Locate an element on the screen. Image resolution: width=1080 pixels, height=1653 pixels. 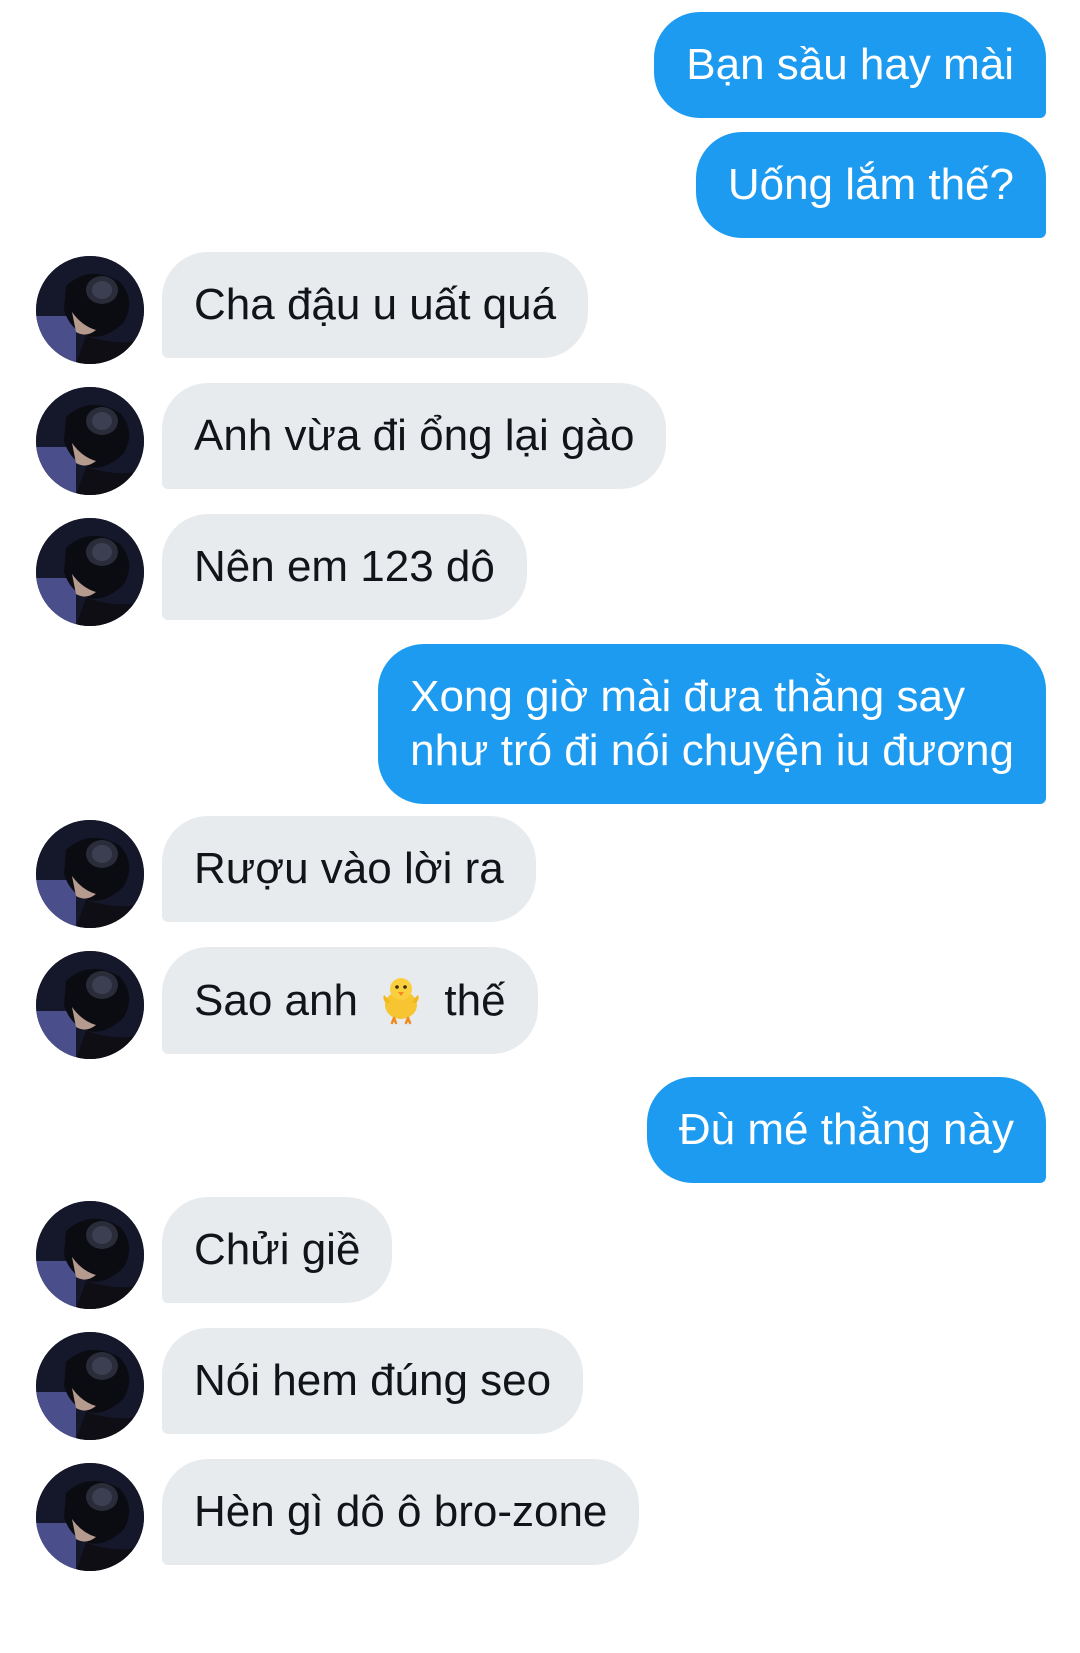
incoming-message-bubble: Hèn gì dô ô bro-zone is located at coordinates (401, 1512).